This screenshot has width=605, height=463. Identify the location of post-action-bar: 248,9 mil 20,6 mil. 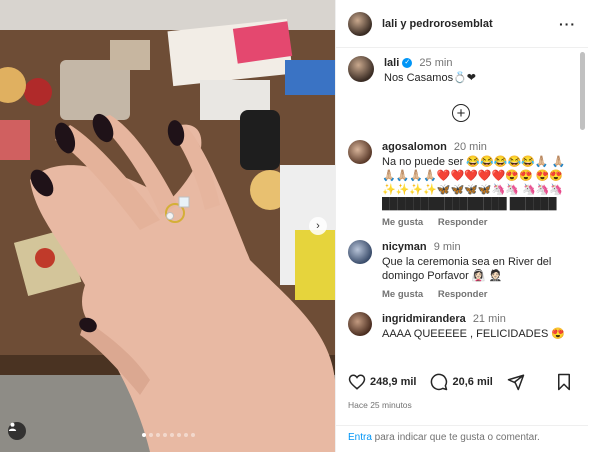
(462, 382).